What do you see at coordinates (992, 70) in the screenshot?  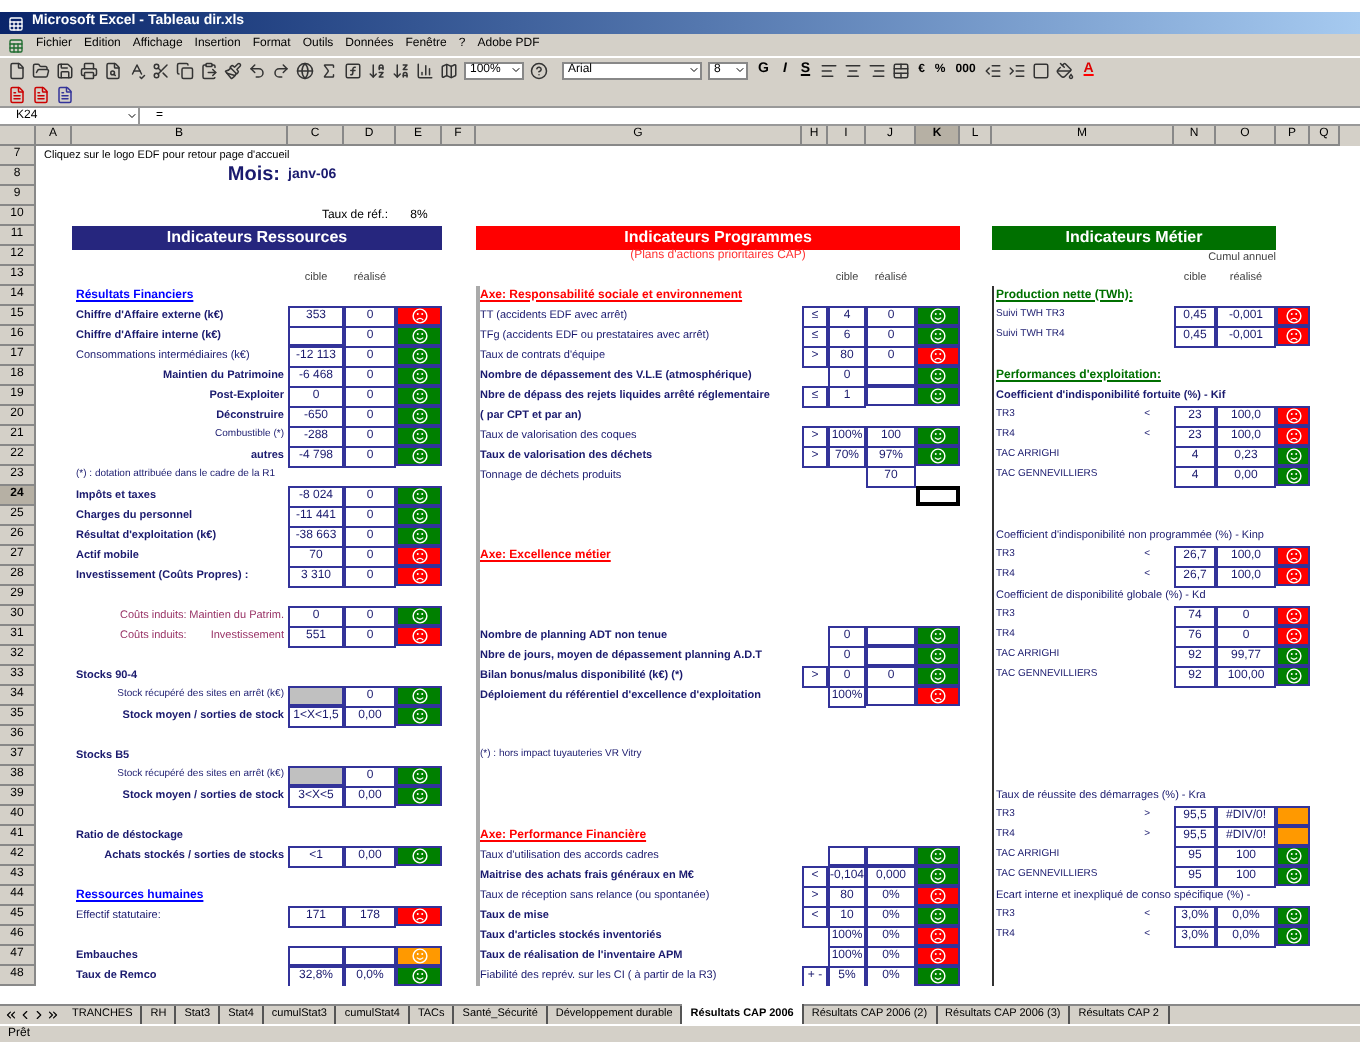 I see `indent-decrease-icon` at bounding box center [992, 70].